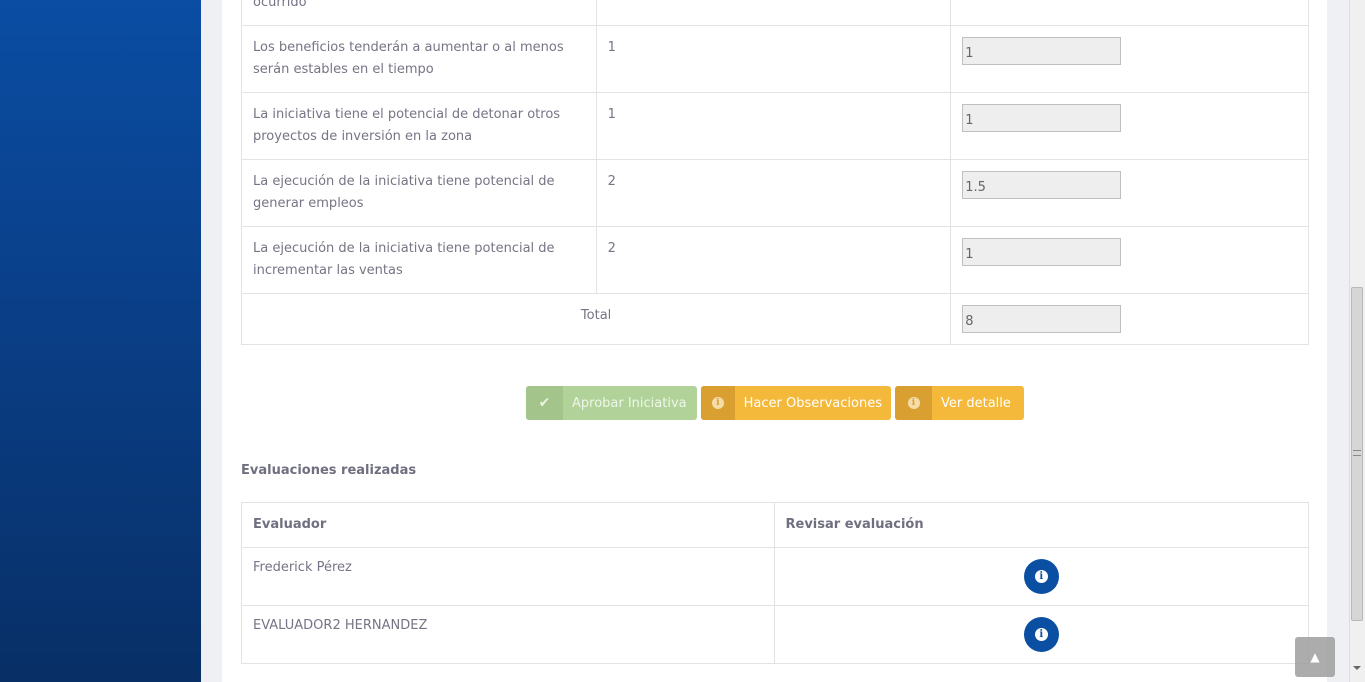 The image size is (1365, 682). I want to click on table-header-row: Evaluador Revisar evaluación, so click(775, 525).